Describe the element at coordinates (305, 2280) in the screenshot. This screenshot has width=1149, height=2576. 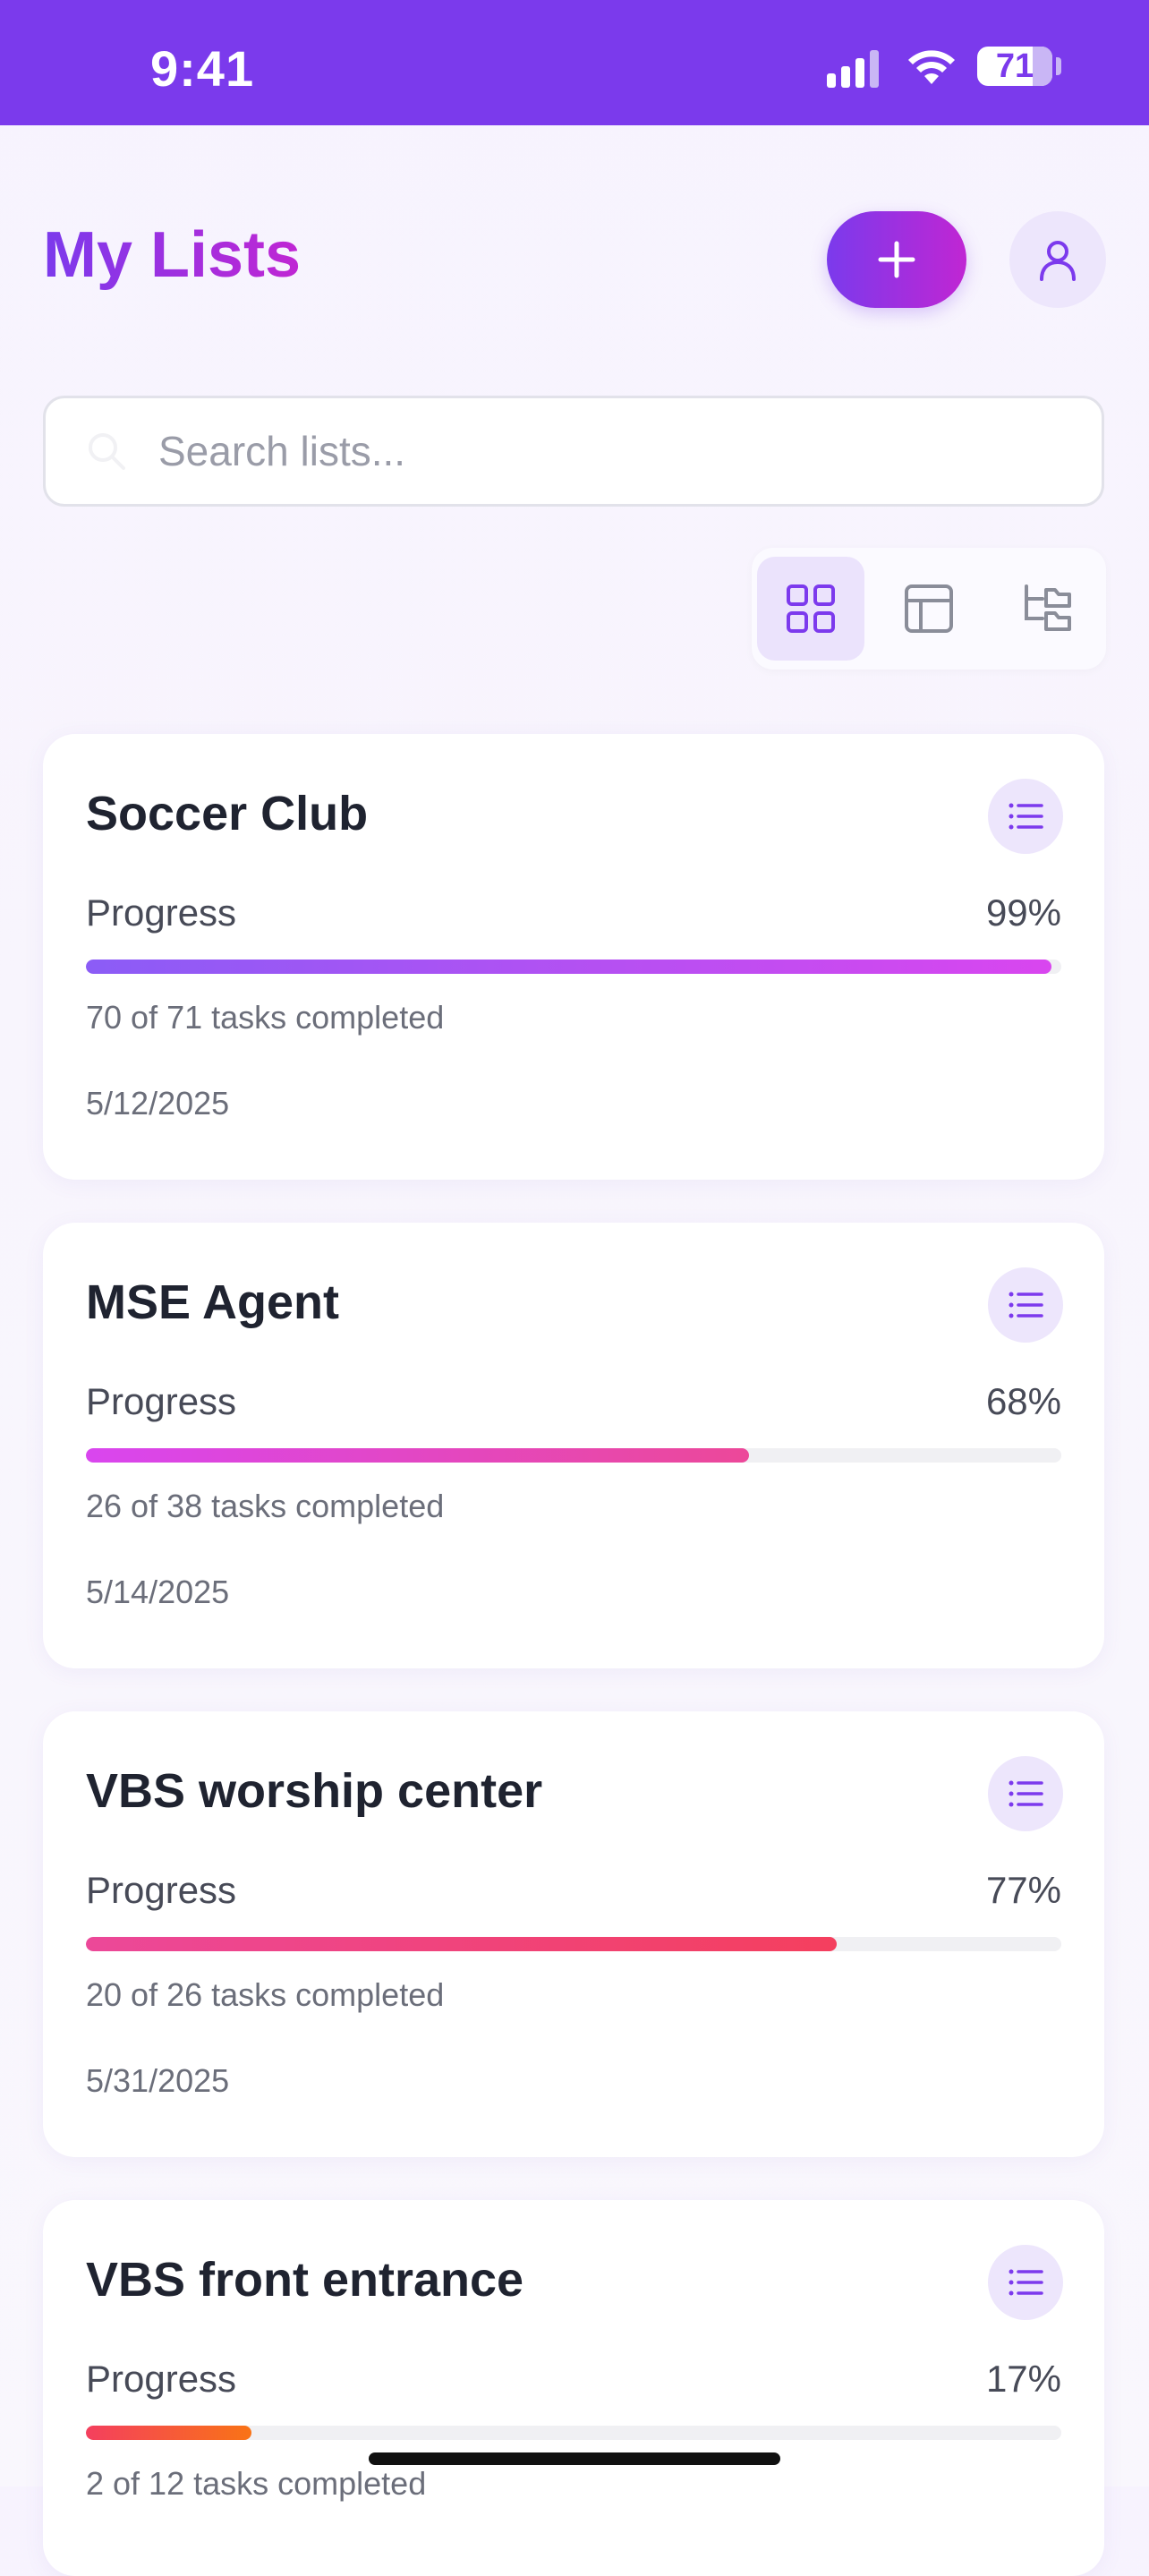
I see `list-title: VBS front entrance` at that location.